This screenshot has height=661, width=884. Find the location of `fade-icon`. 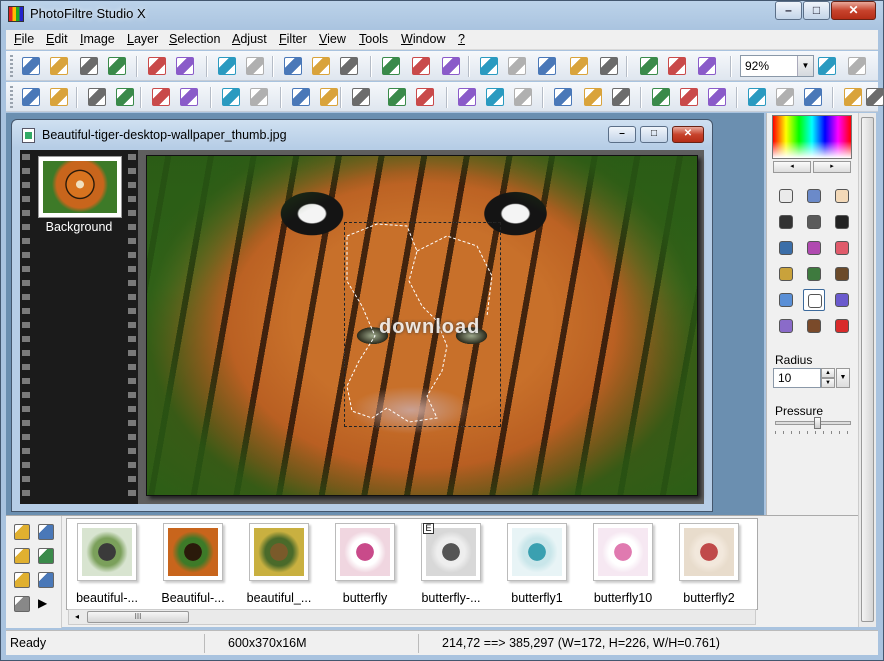

fade-icon is located at coordinates (813, 97).